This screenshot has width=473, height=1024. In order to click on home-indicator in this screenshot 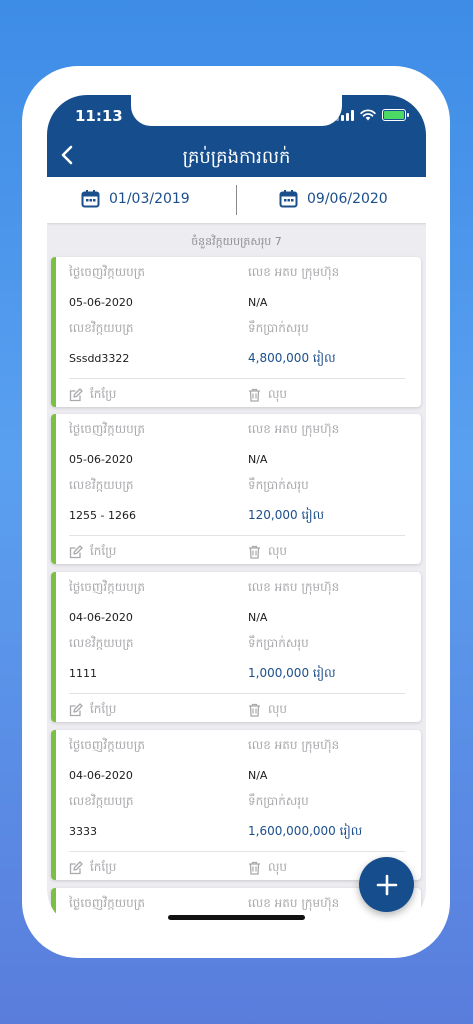, I will do `click(236, 917)`.